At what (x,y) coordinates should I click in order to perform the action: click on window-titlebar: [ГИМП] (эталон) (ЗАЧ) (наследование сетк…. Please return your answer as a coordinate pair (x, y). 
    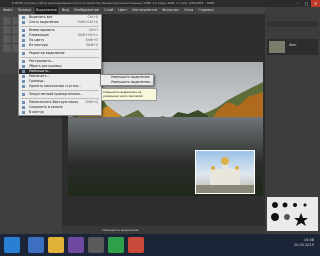
    Looking at the image, I should click on (160, 3).